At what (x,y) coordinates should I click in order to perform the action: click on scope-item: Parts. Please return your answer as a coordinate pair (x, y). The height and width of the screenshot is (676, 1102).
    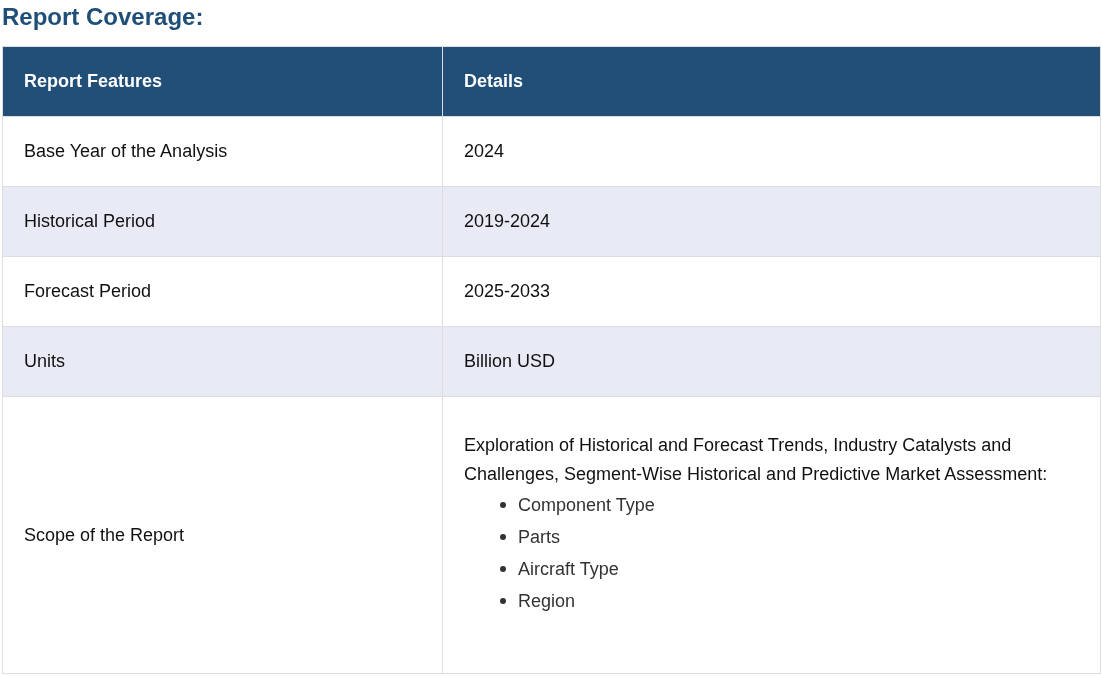
    Looking at the image, I should click on (539, 537).